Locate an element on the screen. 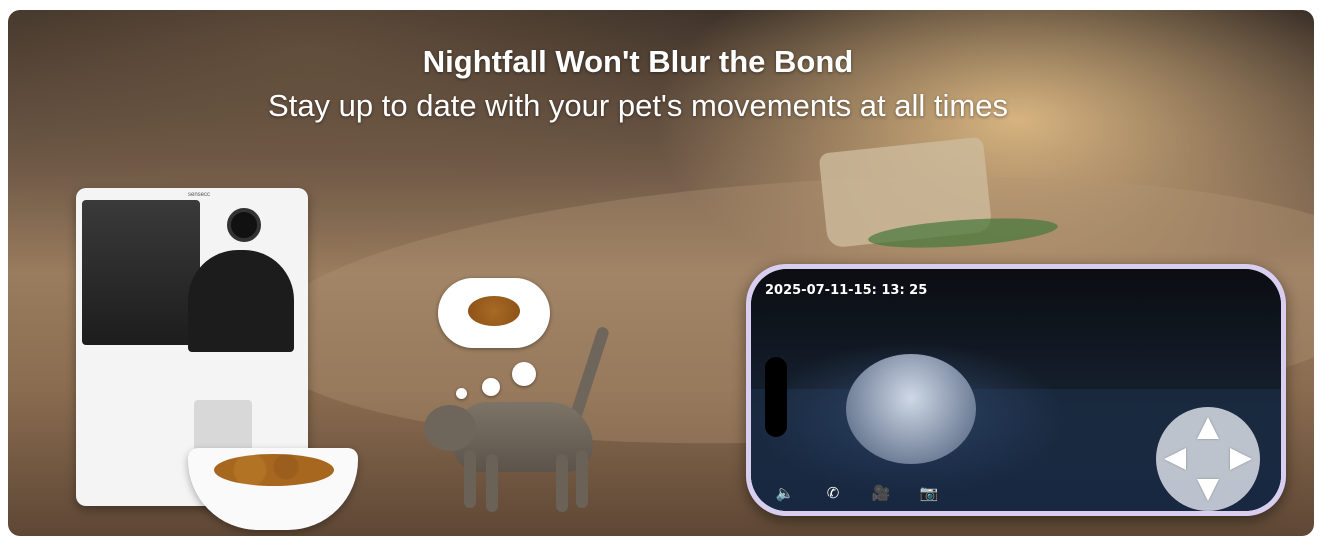  phone-notch is located at coordinates (776, 397).